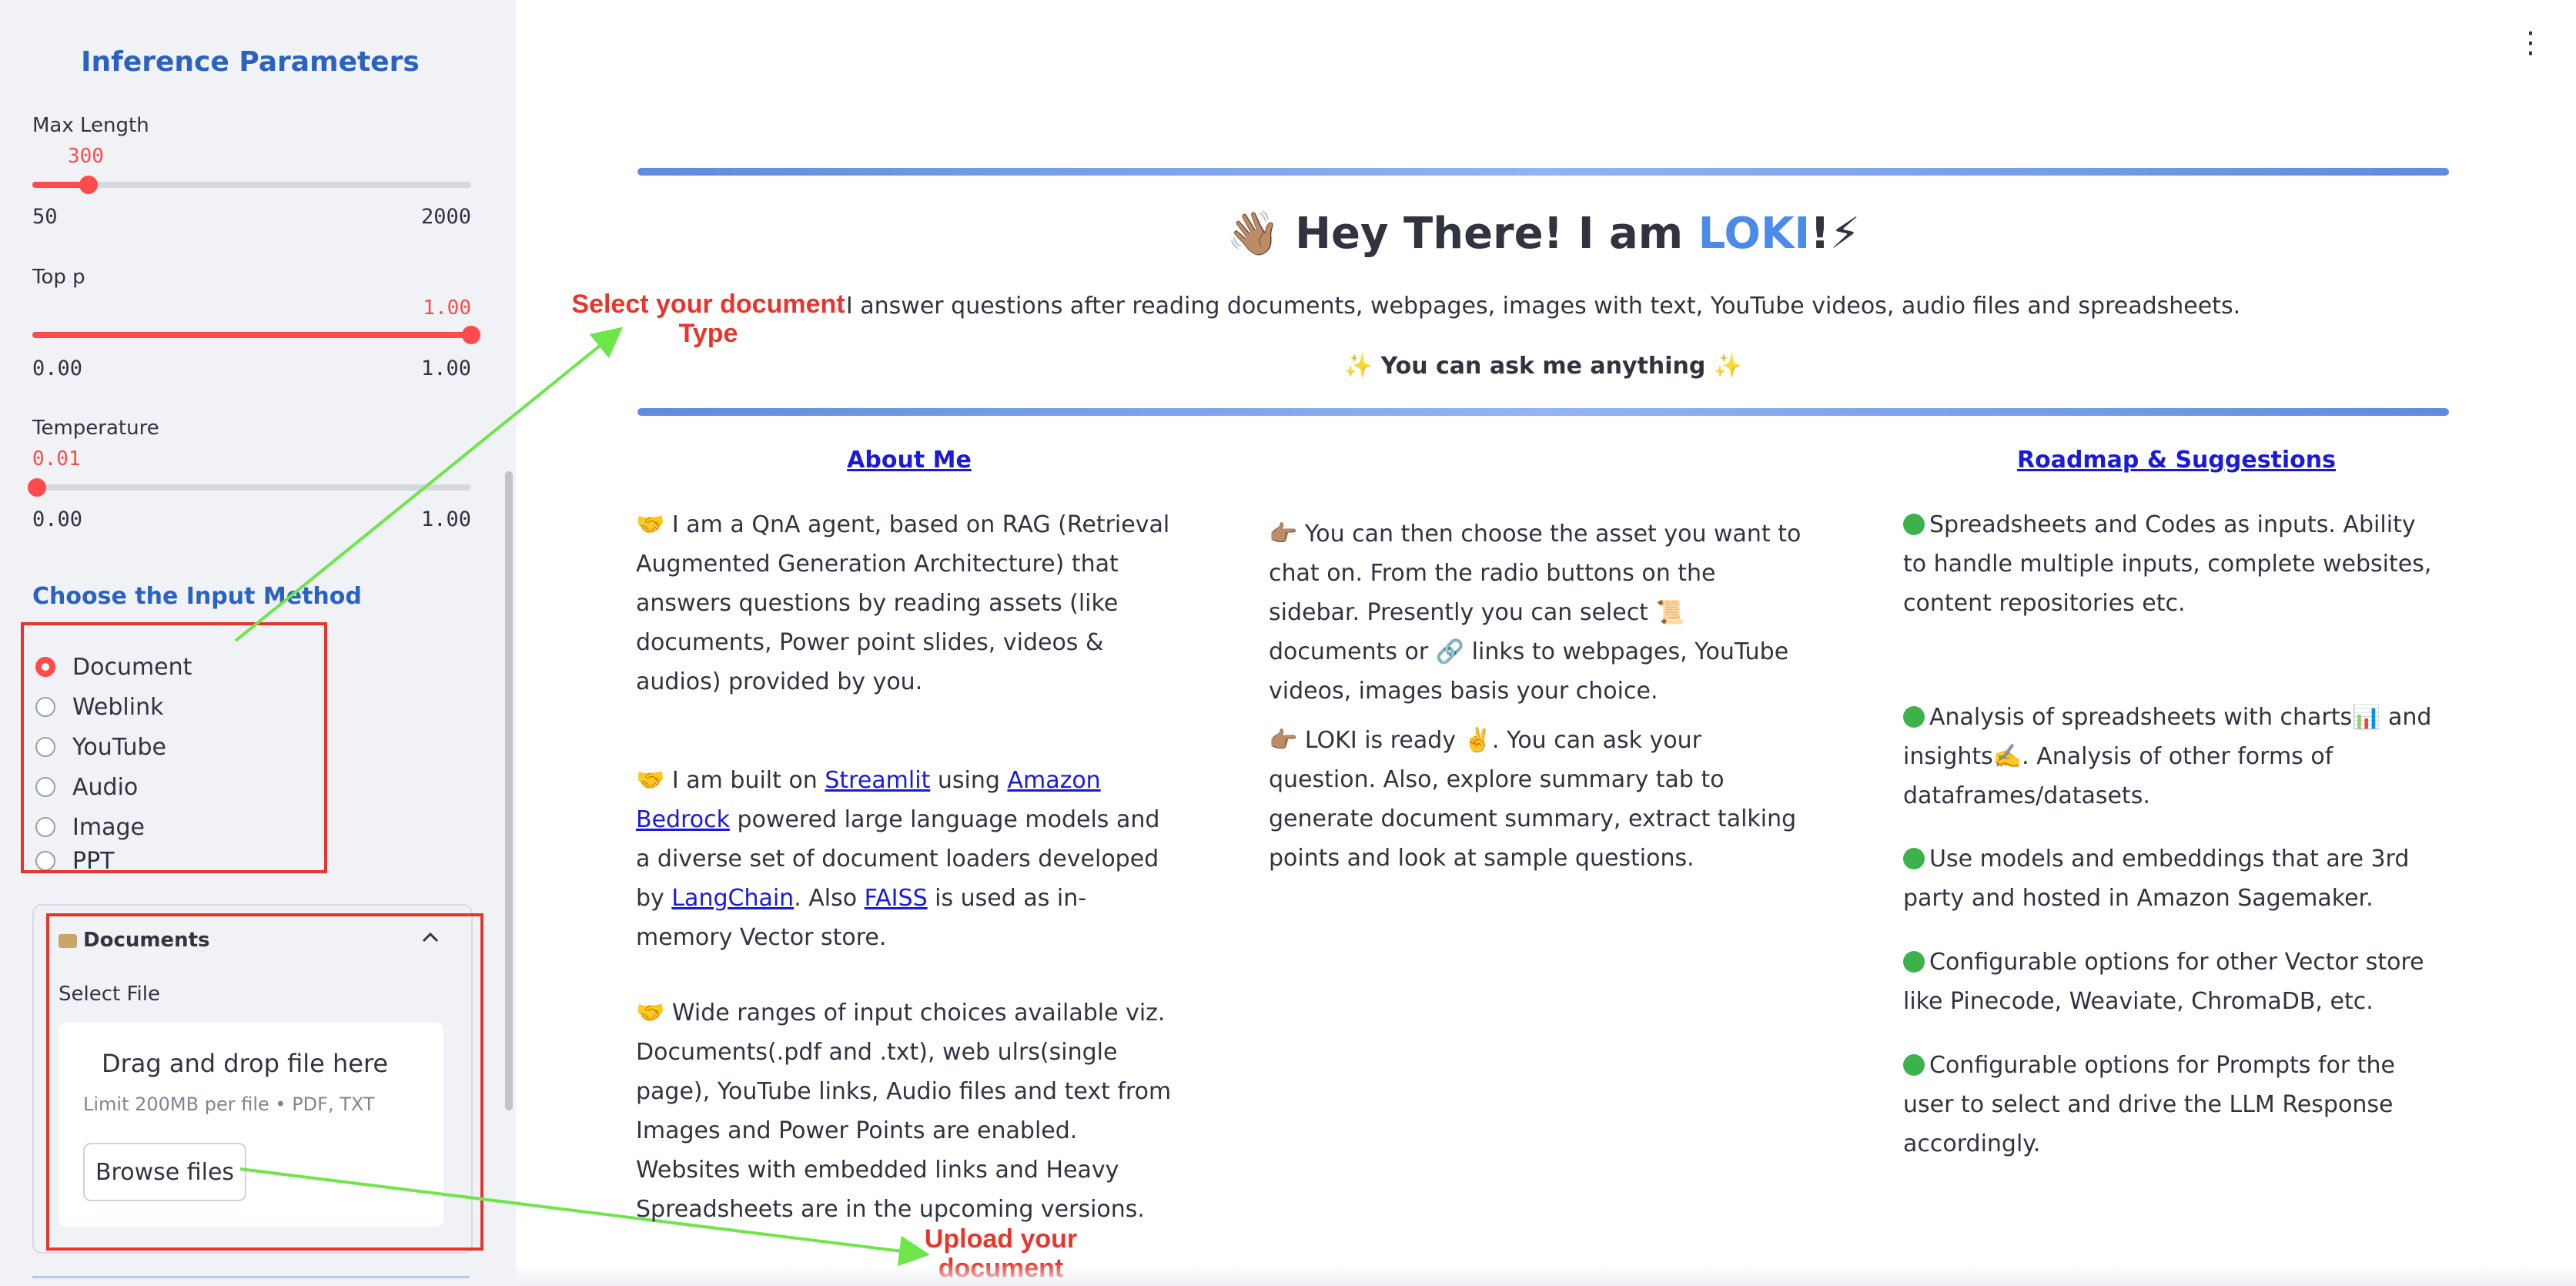 This screenshot has height=1286, width=2576. Describe the element at coordinates (471, 335) in the screenshot. I see `top-p-thumb` at that location.